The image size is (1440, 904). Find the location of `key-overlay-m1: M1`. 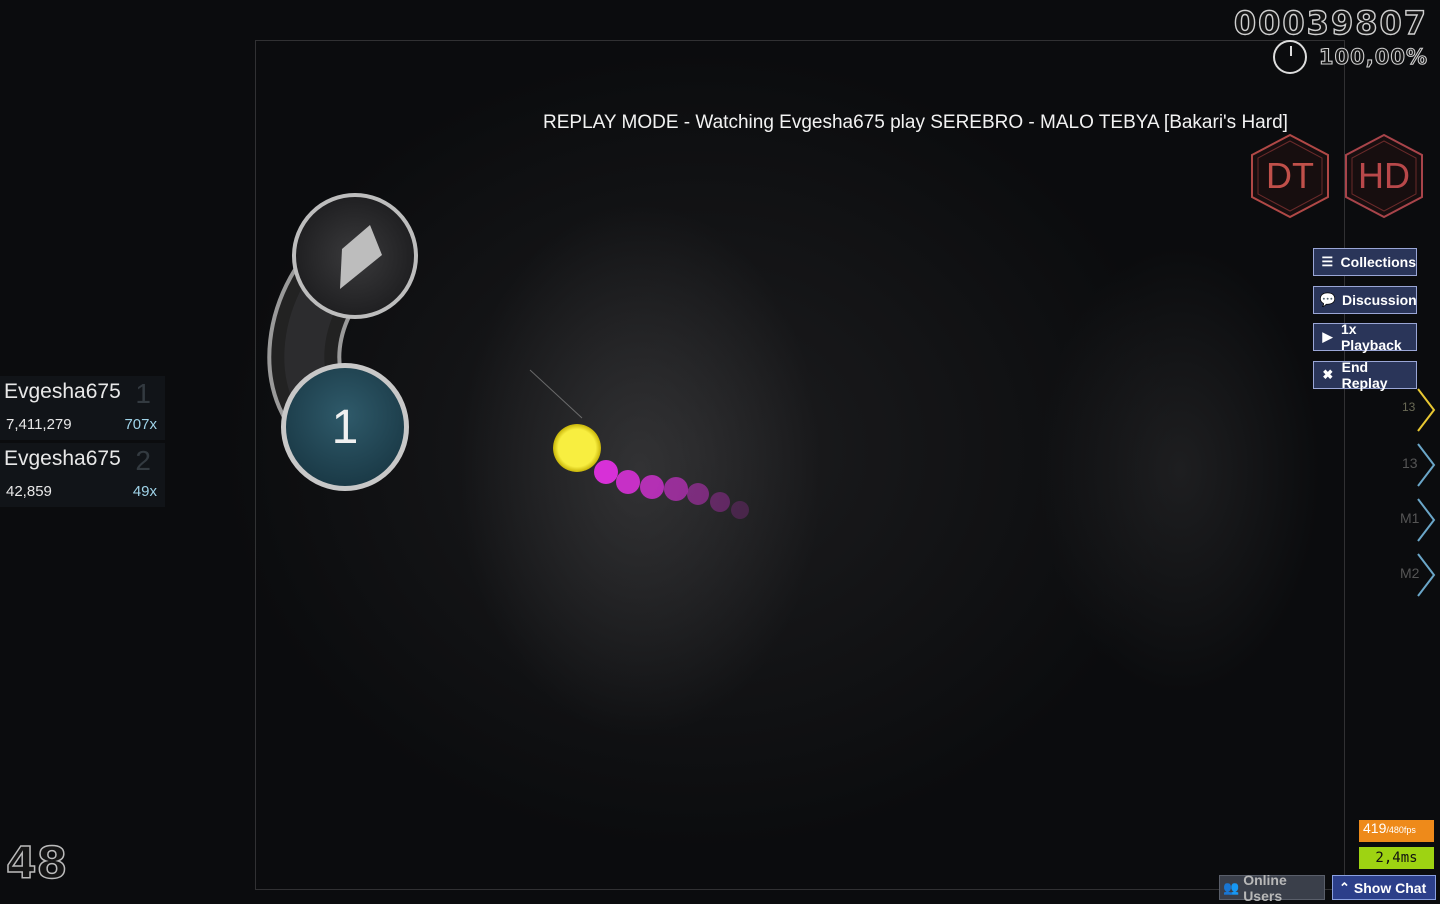

key-overlay-m1: M1 is located at coordinates (1420, 520).